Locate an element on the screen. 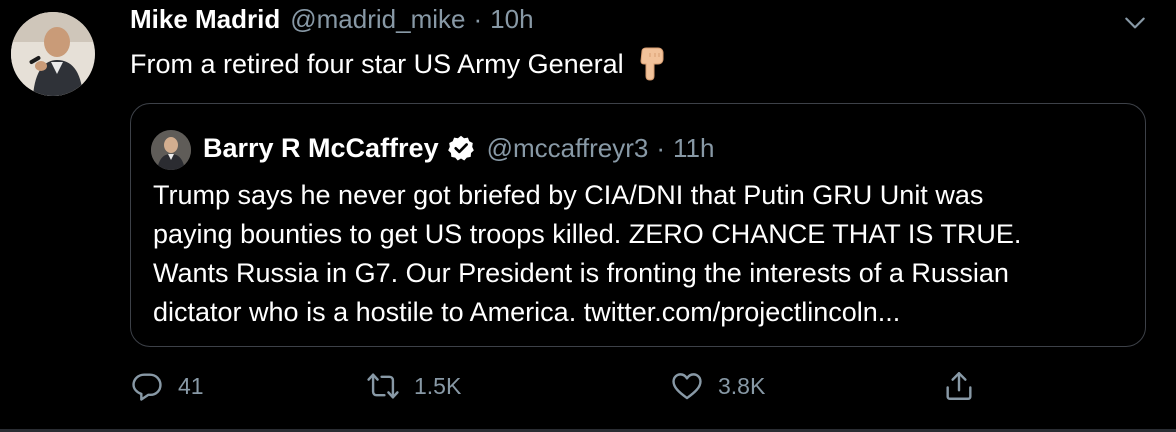  share-icon is located at coordinates (959, 386).